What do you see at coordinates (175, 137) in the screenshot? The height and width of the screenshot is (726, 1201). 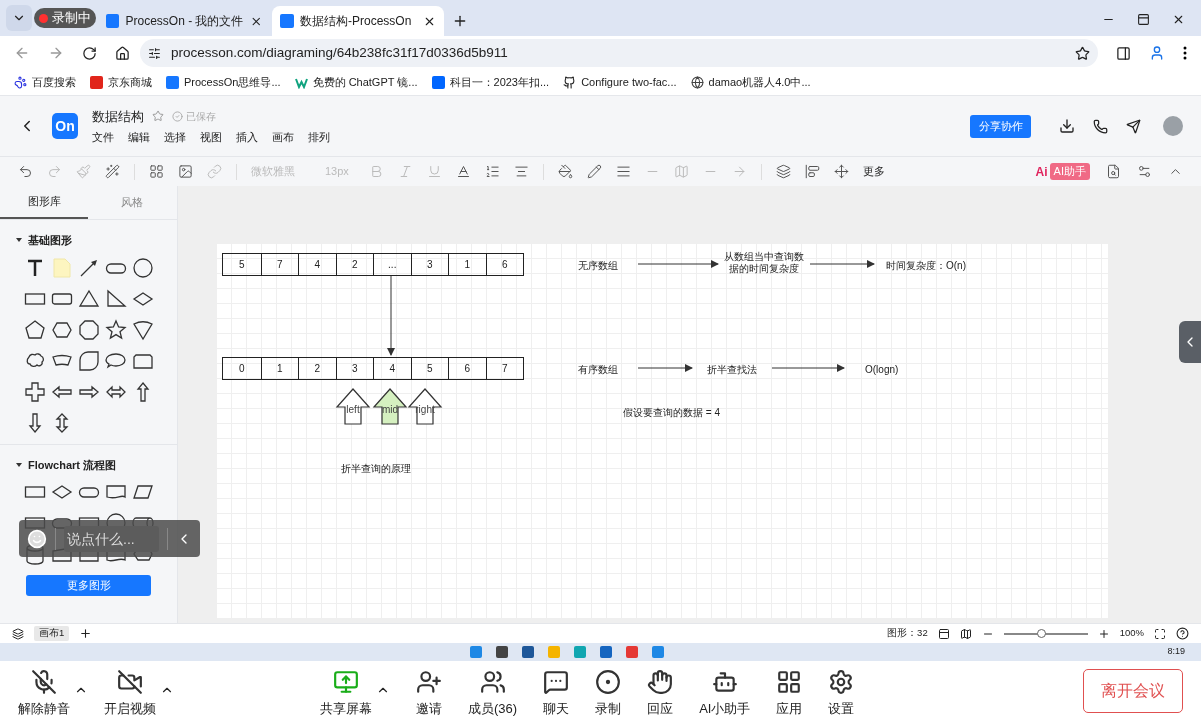 I see `menu-item: 选择` at bounding box center [175, 137].